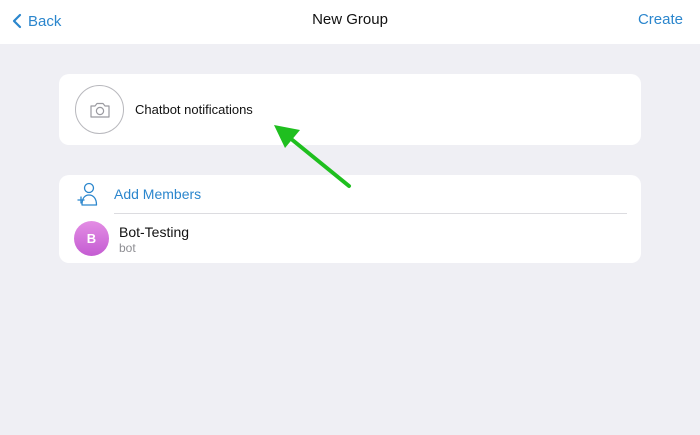 The height and width of the screenshot is (435, 700). I want to click on camera-icon, so click(99, 110).